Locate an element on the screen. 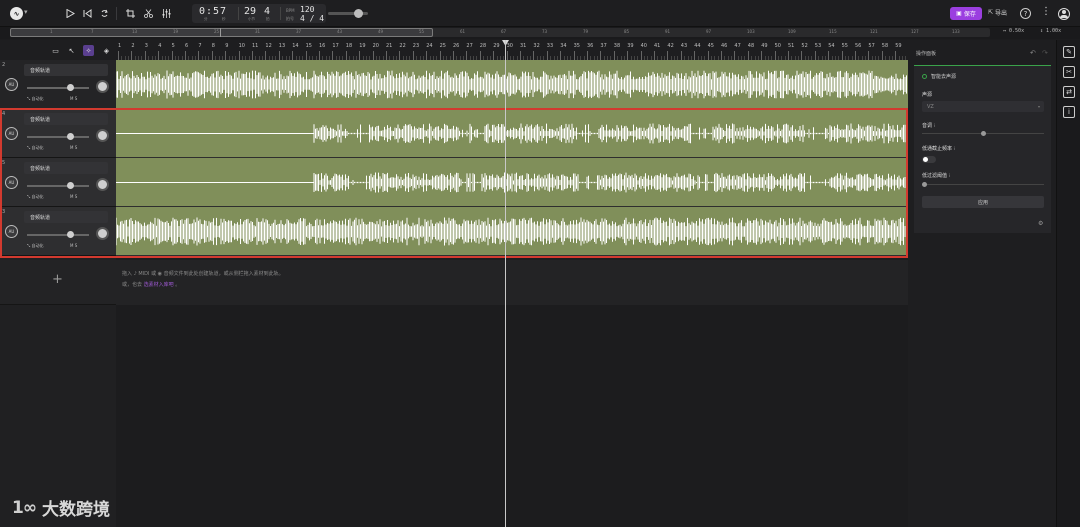  master-volume-slider is located at coordinates (348, 13).